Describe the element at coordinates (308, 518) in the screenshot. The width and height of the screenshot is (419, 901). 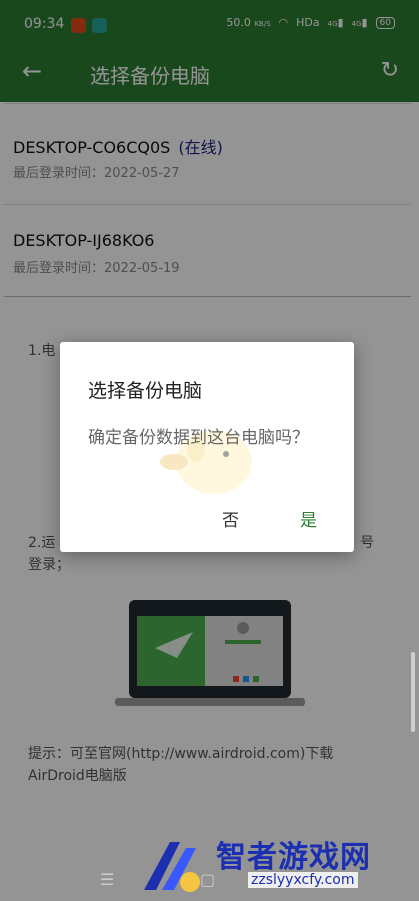
I see `confirm-button: 是` at that location.